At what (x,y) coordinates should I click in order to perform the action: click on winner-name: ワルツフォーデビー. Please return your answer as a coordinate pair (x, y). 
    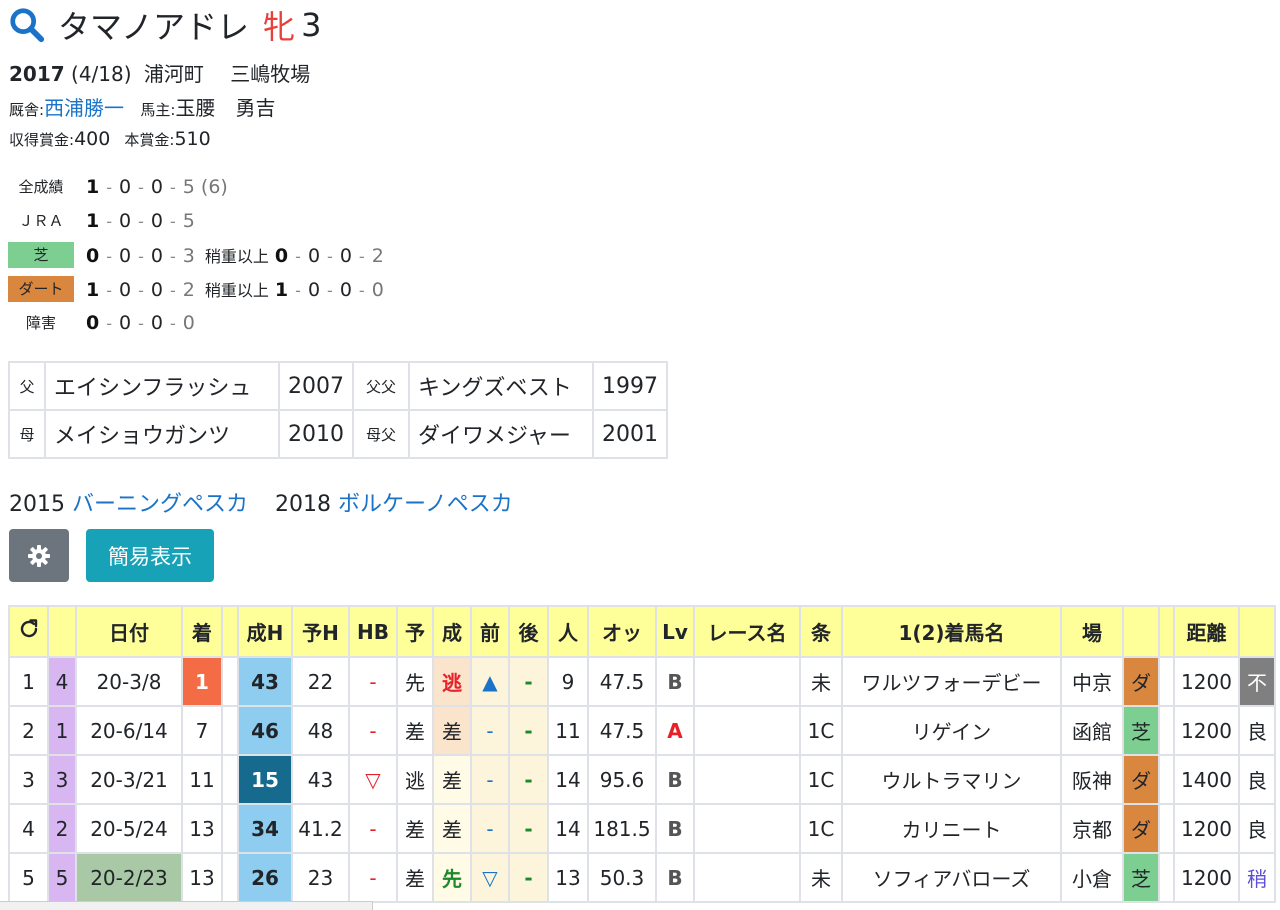
    Looking at the image, I should click on (951, 681).